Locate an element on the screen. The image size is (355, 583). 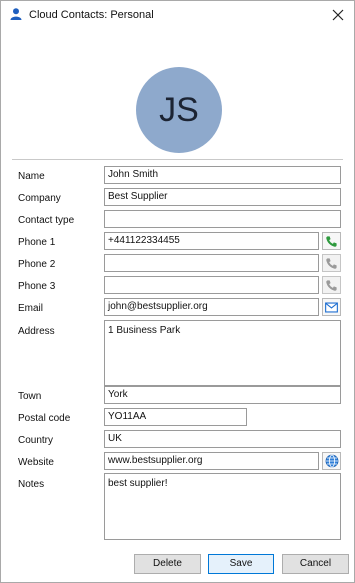
avatar: JS is located at coordinates (179, 110).